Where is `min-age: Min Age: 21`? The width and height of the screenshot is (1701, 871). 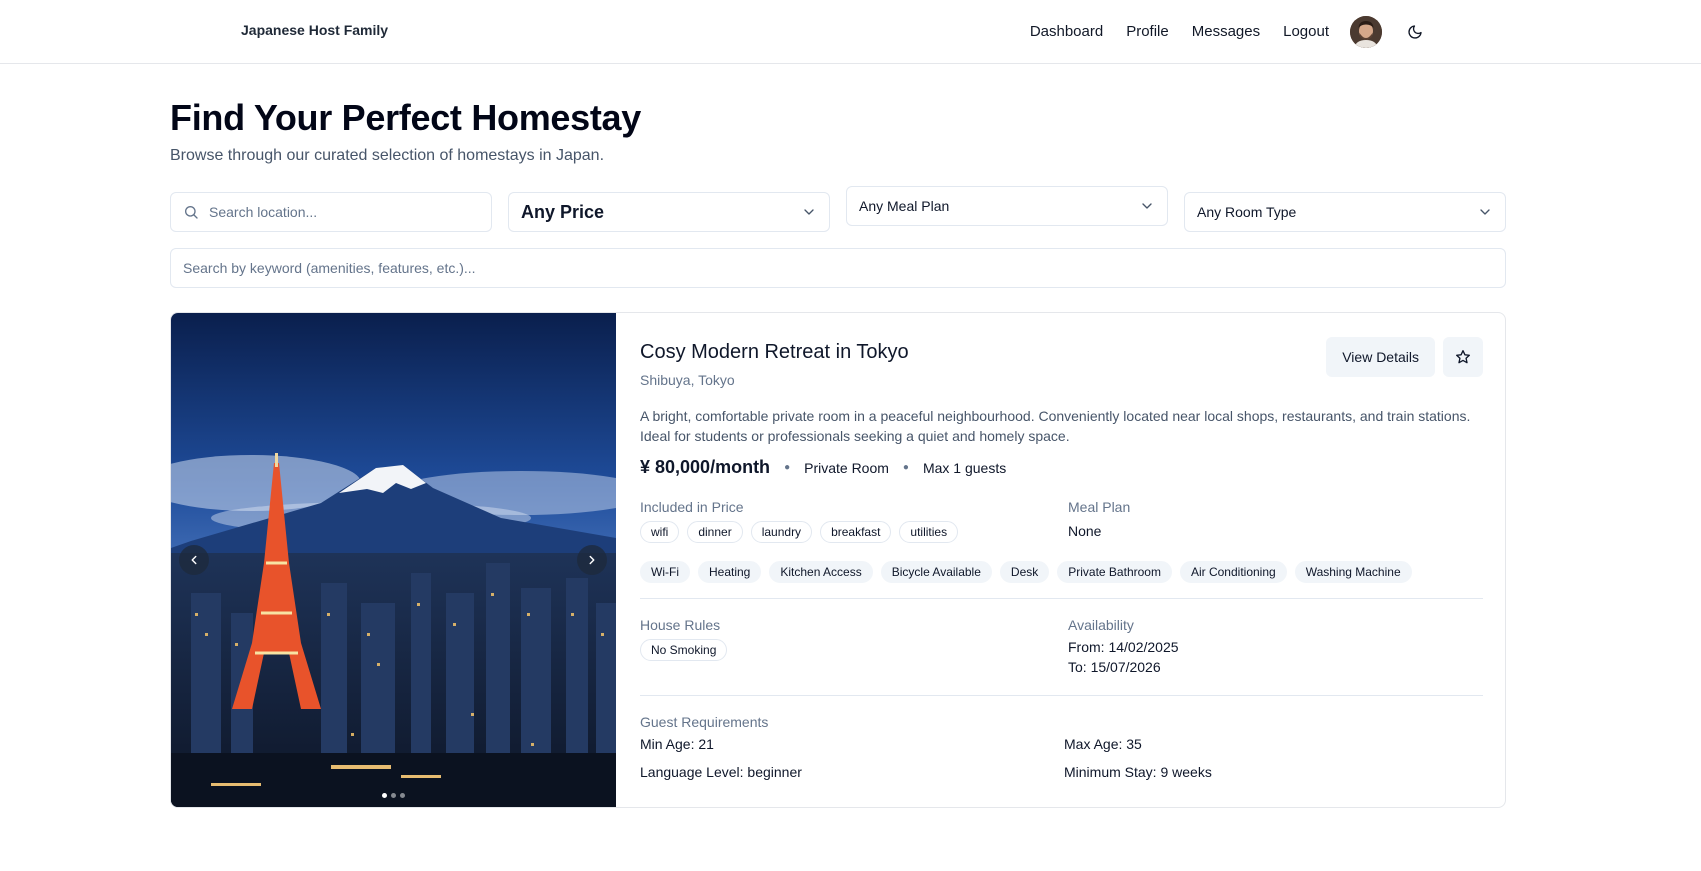
min-age: Min Age: 21 is located at coordinates (677, 744).